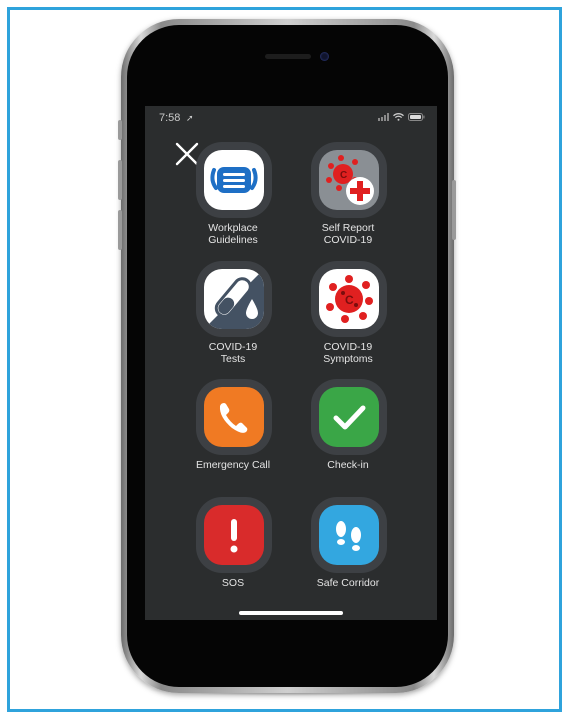  Describe the element at coordinates (120, 130) in the screenshot. I see `phone-mute-switch` at that location.